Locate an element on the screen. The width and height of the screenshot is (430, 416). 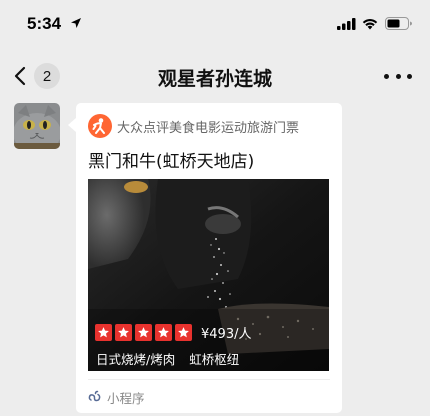
bubble-arrow is located at coordinates (72, 125).